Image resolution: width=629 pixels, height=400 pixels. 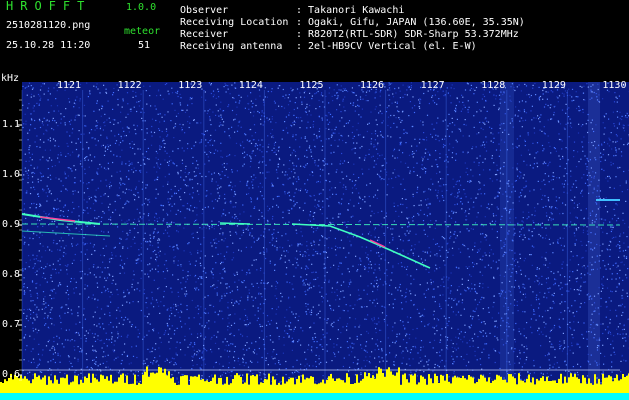 I want to click on info-value-receiver: : R820T2(RTL-SDR) SDR-Sharp 53.372MHz, so click(x=407, y=34).